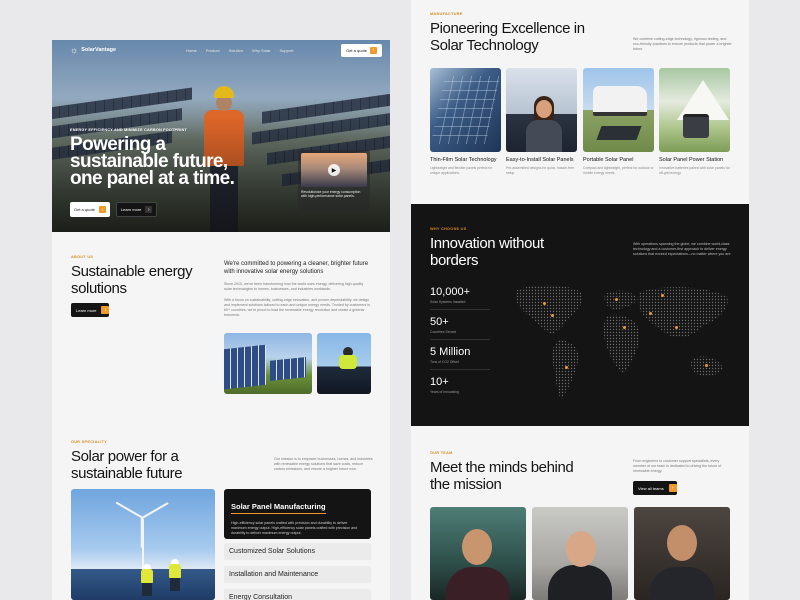 The height and width of the screenshot is (600, 800). Describe the element at coordinates (84, 209) in the screenshot. I see `hero-quote-label: Get a quote` at that location.